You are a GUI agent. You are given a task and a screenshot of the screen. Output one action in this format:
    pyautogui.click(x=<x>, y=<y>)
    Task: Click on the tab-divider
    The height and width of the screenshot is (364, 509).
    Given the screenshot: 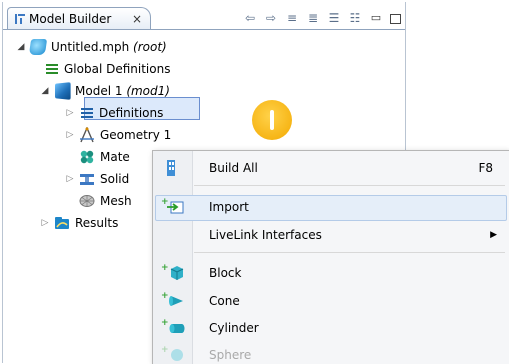 What is the action you would take?
    pyautogui.click(x=204, y=29)
    